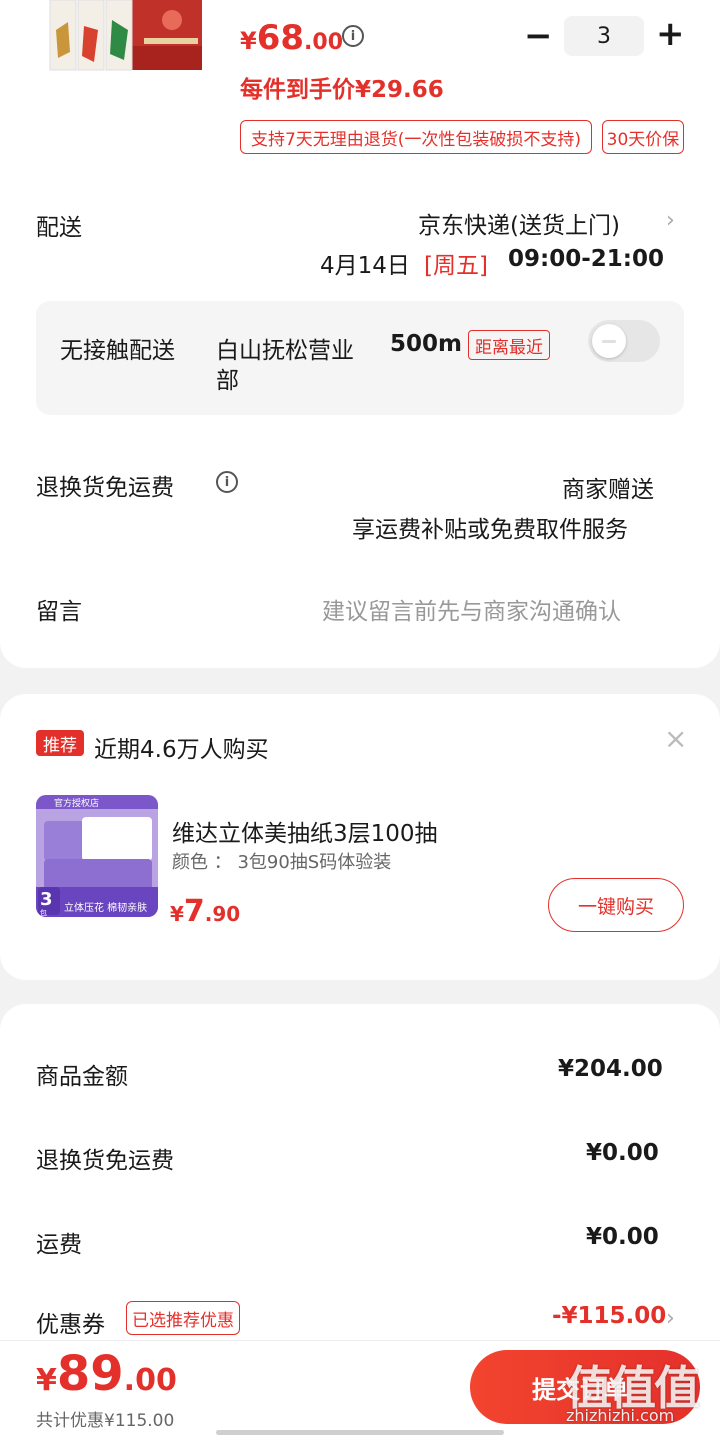 Image resolution: width=720 pixels, height=1436 pixels. What do you see at coordinates (280, 38) in the screenshot?
I see `price-integer: 68` at bounding box center [280, 38].